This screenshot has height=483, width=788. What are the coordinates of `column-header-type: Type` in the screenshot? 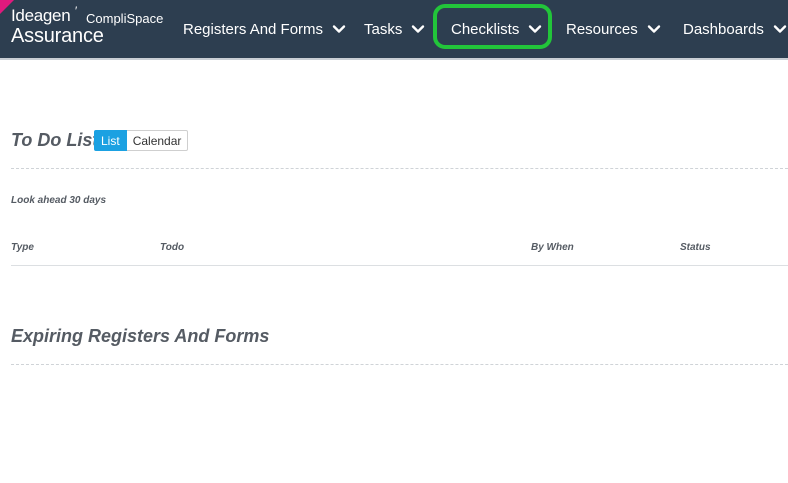 It's located at (22, 247).